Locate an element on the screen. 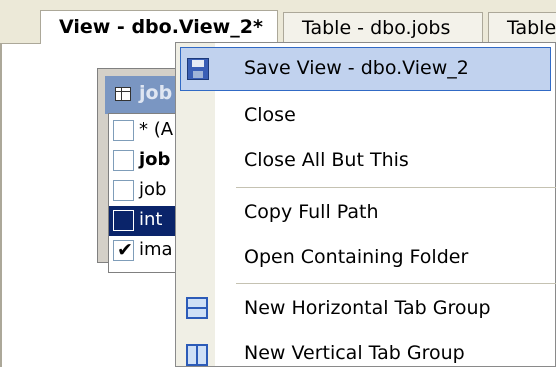 The height and width of the screenshot is (367, 556). menu-item-label: Close All But This is located at coordinates (326, 160).